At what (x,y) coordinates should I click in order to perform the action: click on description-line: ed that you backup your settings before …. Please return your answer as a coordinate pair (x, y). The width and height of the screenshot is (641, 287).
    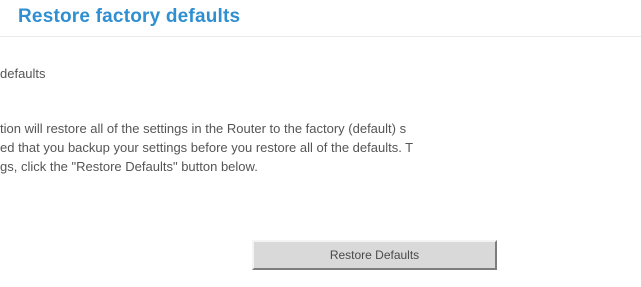
    Looking at the image, I should click on (207, 147).